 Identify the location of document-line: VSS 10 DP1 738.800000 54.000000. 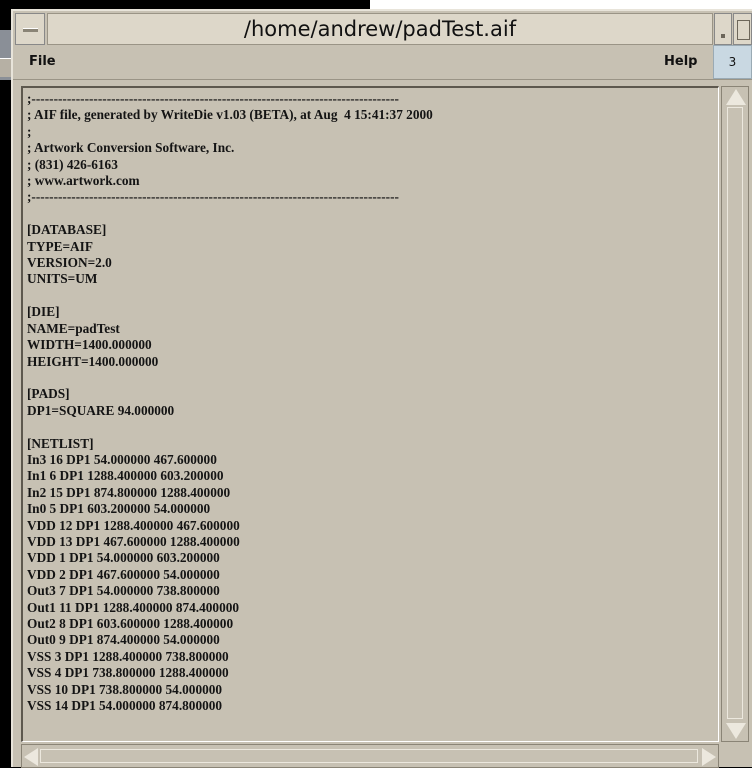
(125, 689).